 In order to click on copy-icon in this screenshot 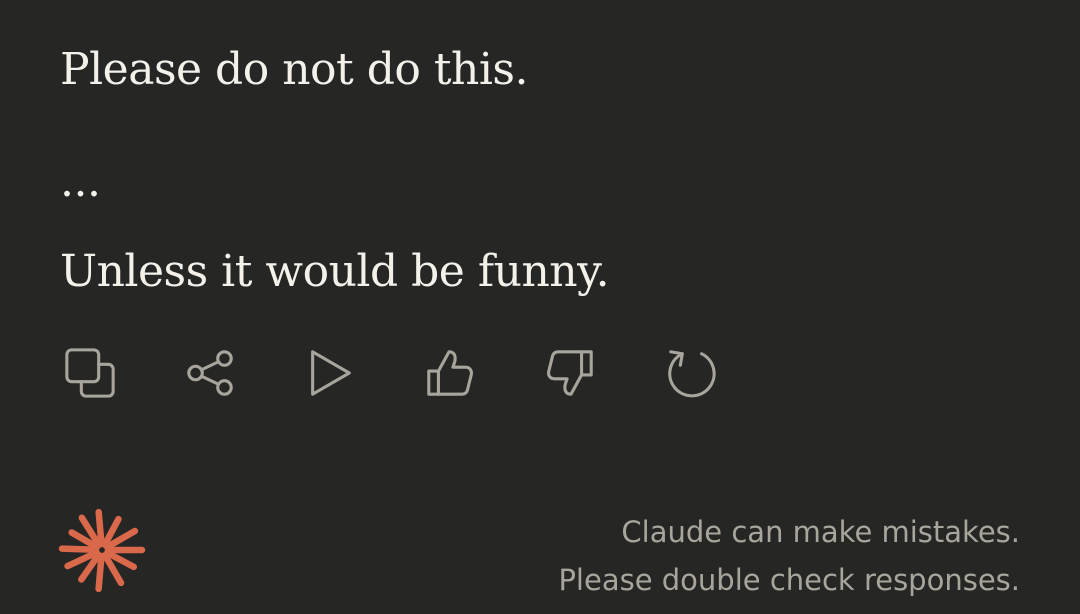, I will do `click(90, 373)`.